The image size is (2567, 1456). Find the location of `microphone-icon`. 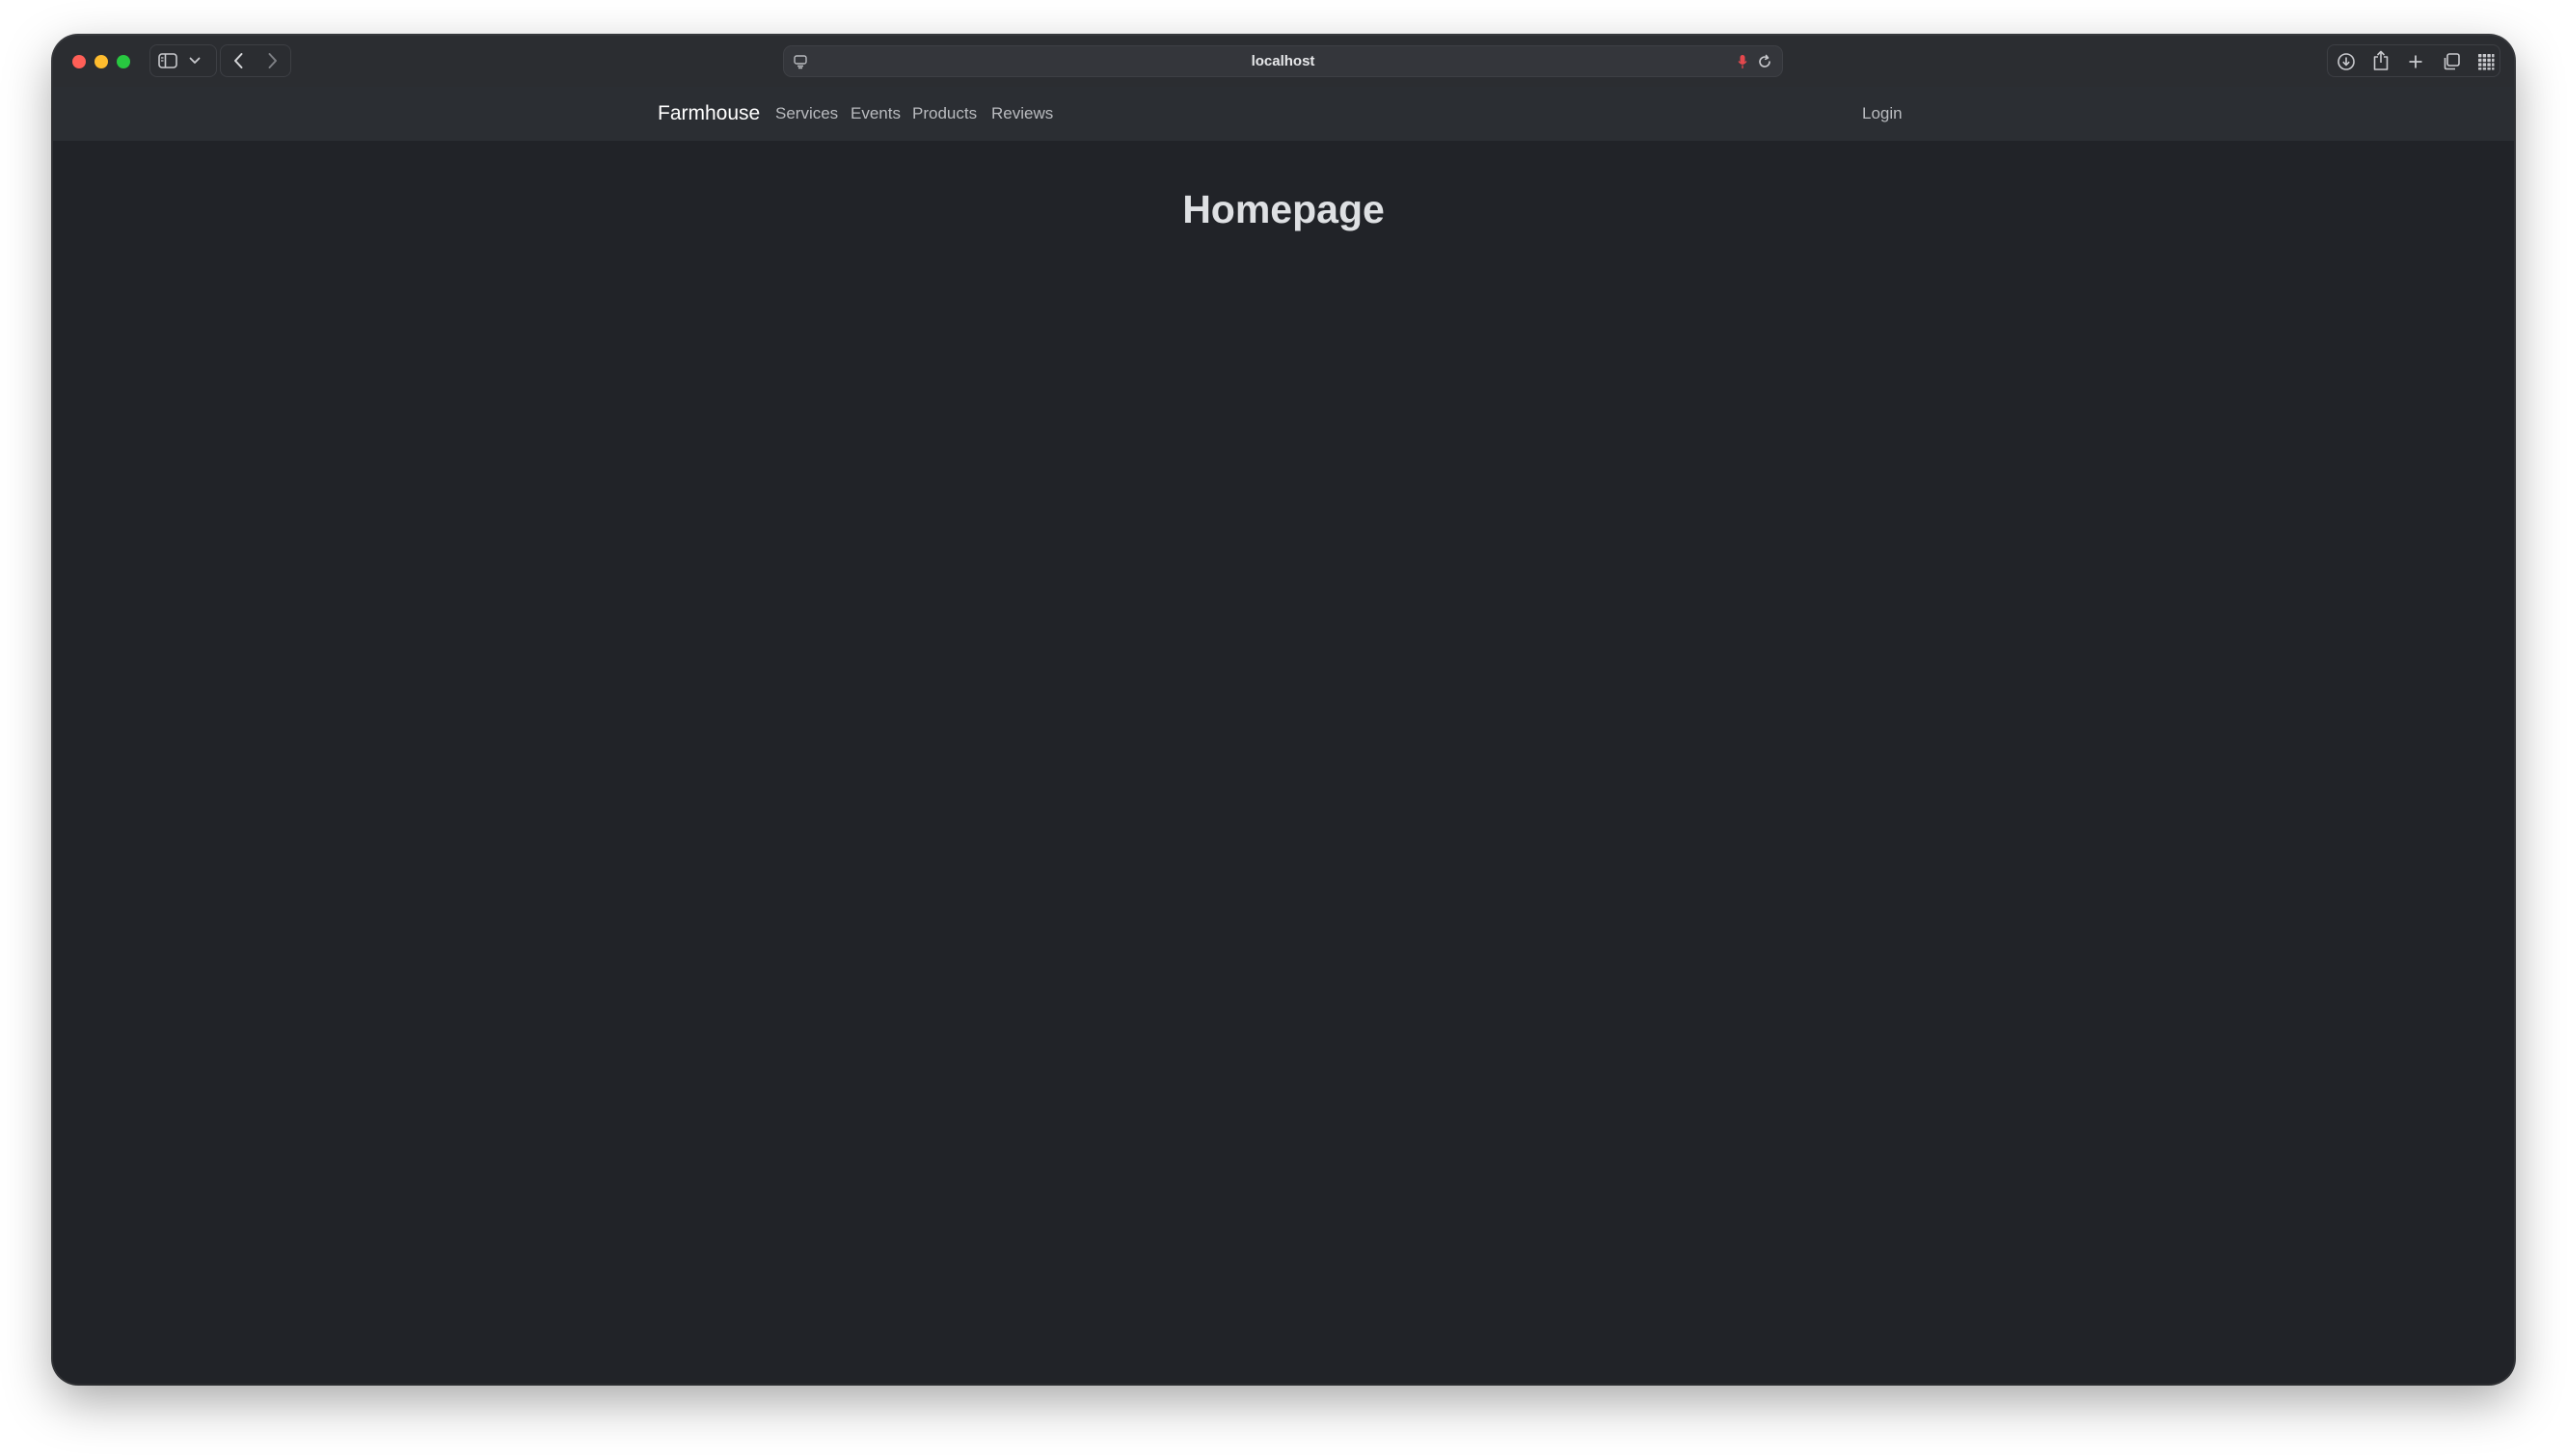

microphone-icon is located at coordinates (1742, 61).